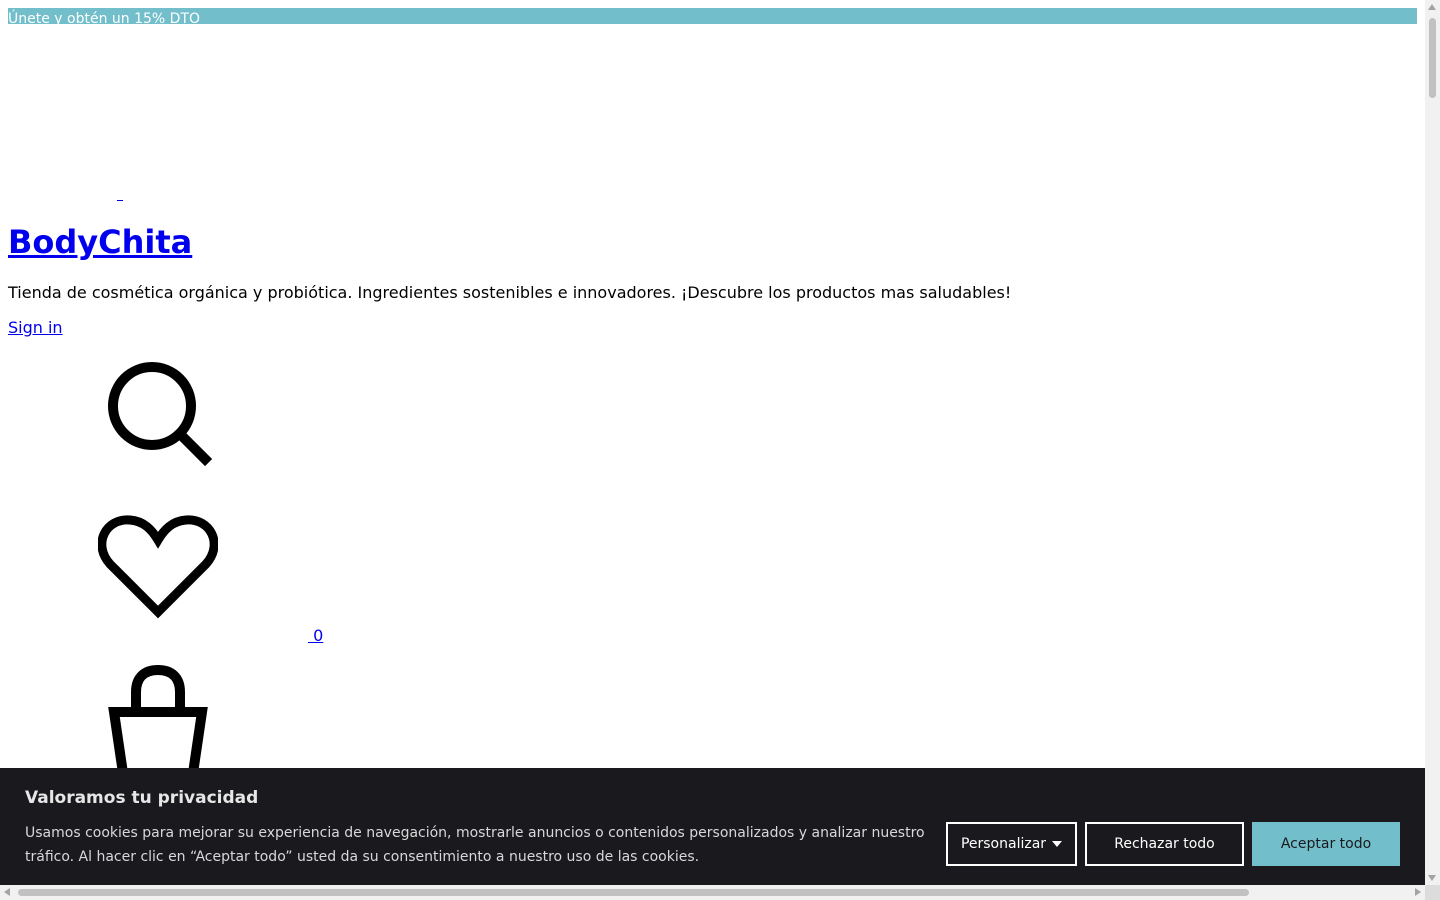  I want to click on search-icon, so click(158, 414).